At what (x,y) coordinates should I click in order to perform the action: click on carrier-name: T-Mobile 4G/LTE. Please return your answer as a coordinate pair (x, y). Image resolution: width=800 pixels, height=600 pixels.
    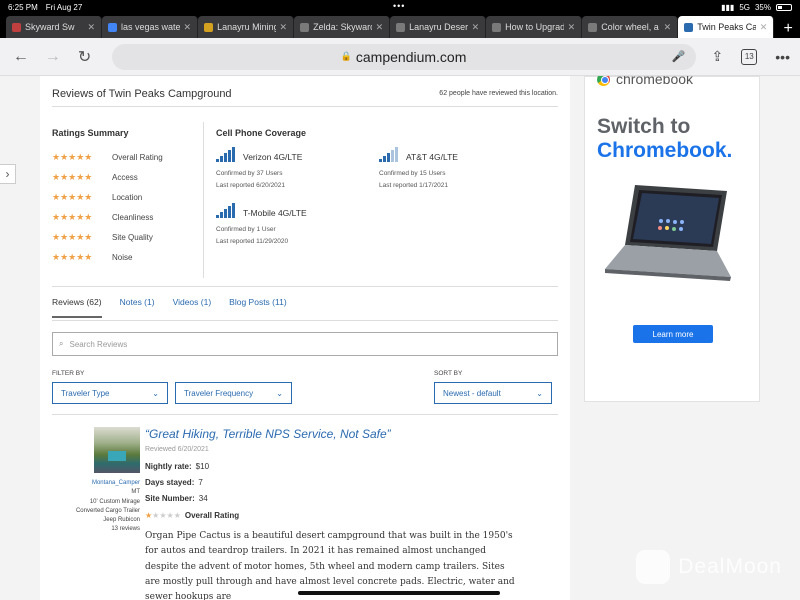
    Looking at the image, I should click on (275, 213).